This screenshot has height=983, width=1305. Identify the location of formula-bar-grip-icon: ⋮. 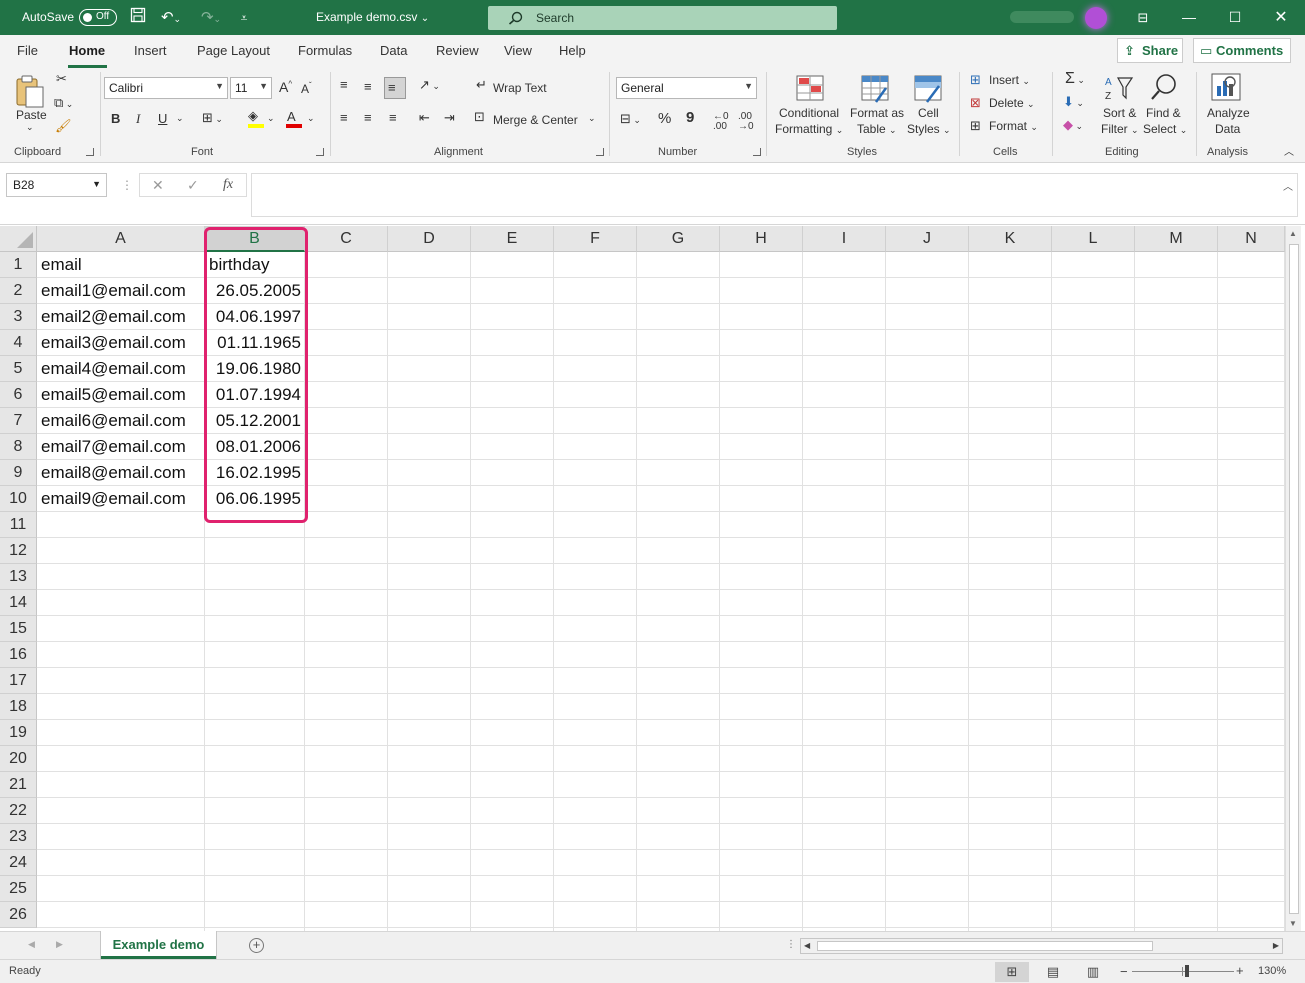
(127, 185).